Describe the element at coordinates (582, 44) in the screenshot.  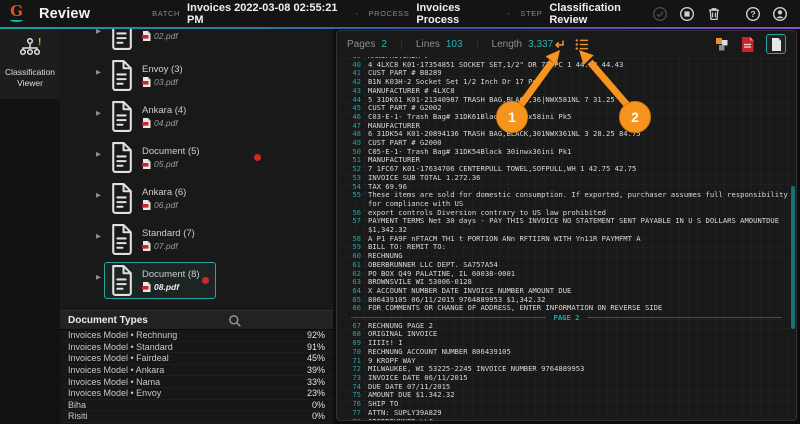
I see `line-list-icon` at that location.